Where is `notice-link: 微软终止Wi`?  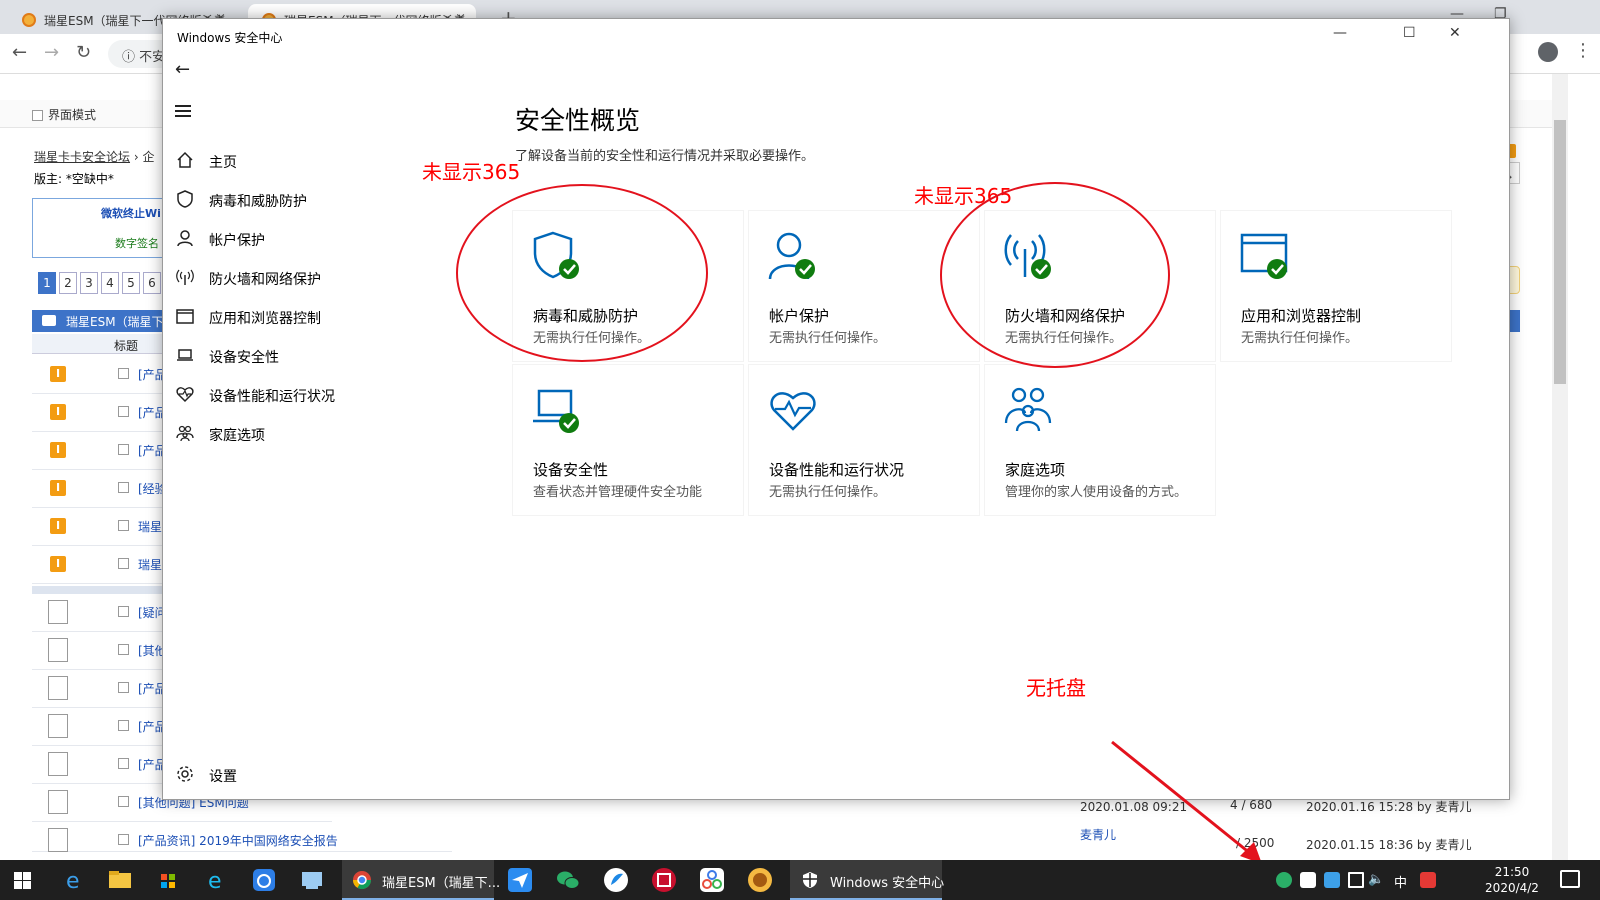
notice-link: 微软终止Wi is located at coordinates (131, 213).